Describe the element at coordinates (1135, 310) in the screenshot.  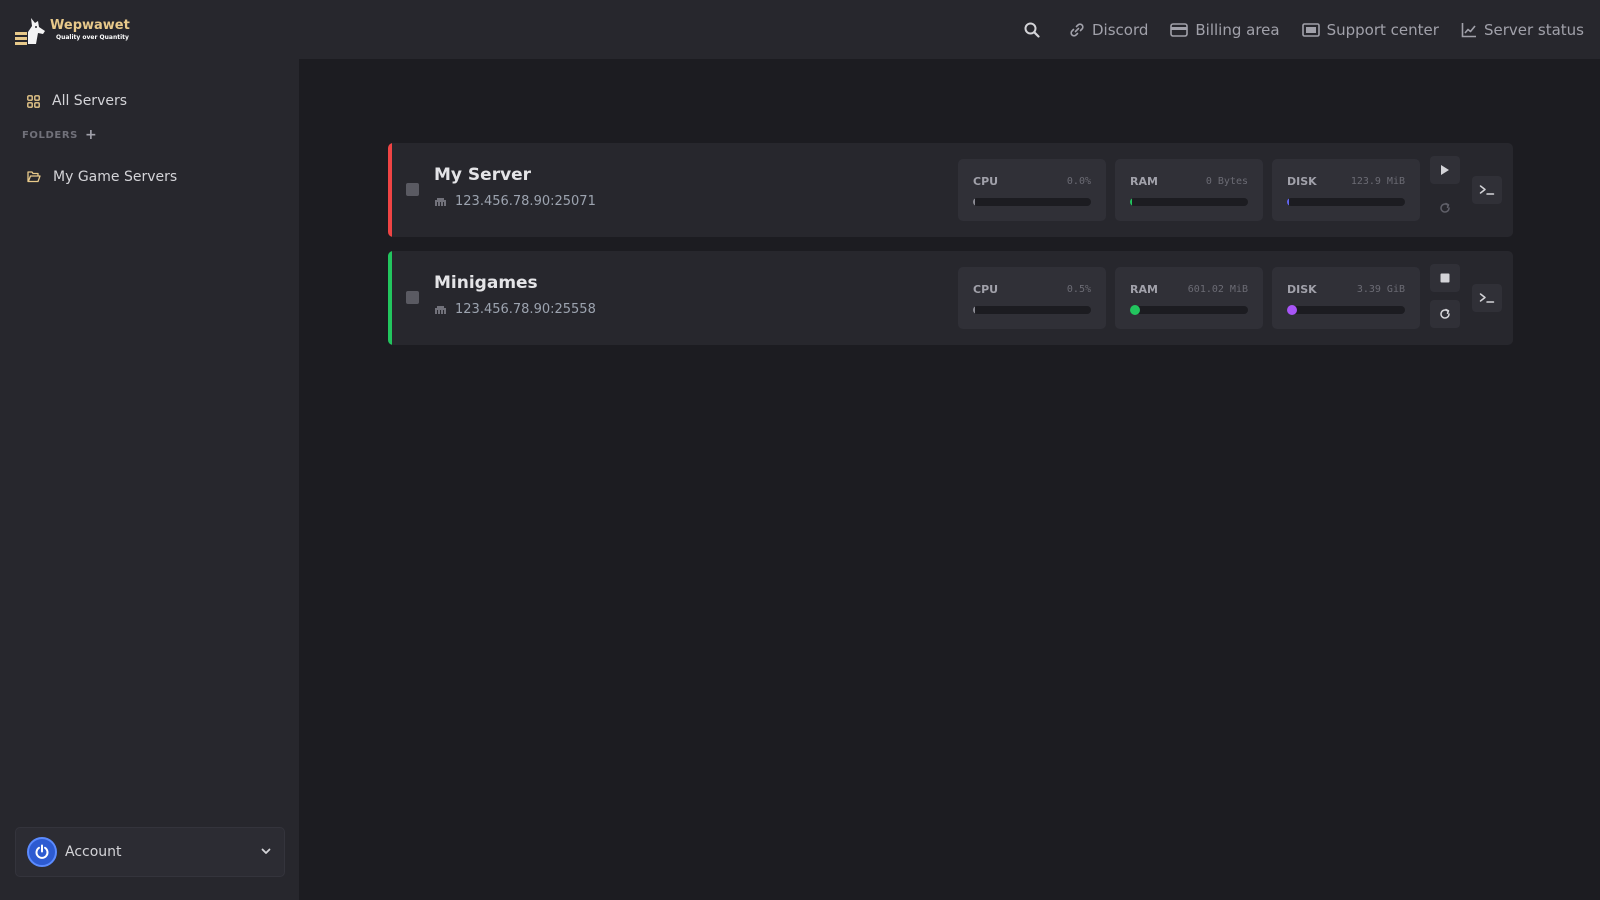
I see `ram-indicator-dot` at that location.